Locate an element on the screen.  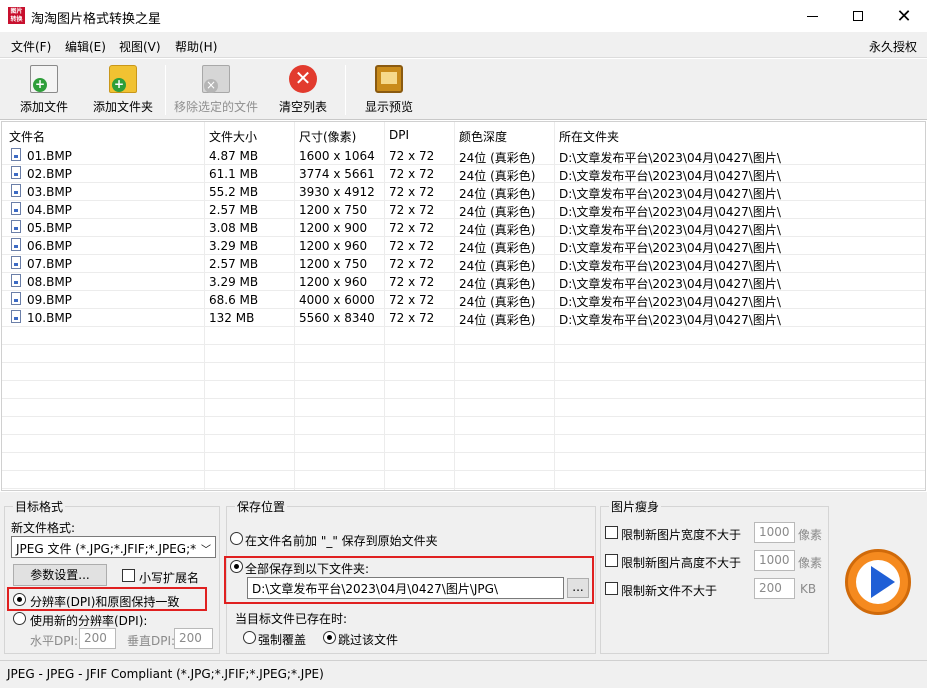
column-header-size: 文件大小 is located at coordinates (233, 136).